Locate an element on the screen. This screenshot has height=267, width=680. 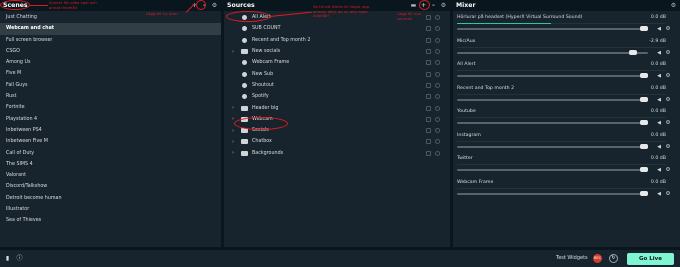
record-button: REC is located at coordinates (597, 258).